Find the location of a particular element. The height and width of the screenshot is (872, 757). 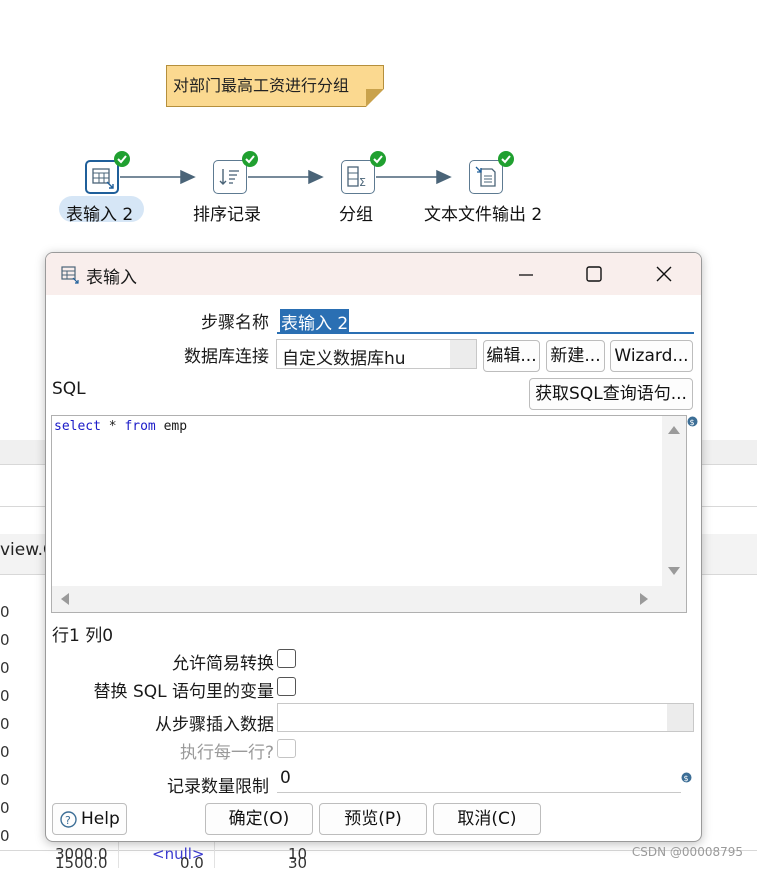

minimize-button is located at coordinates (526, 274).